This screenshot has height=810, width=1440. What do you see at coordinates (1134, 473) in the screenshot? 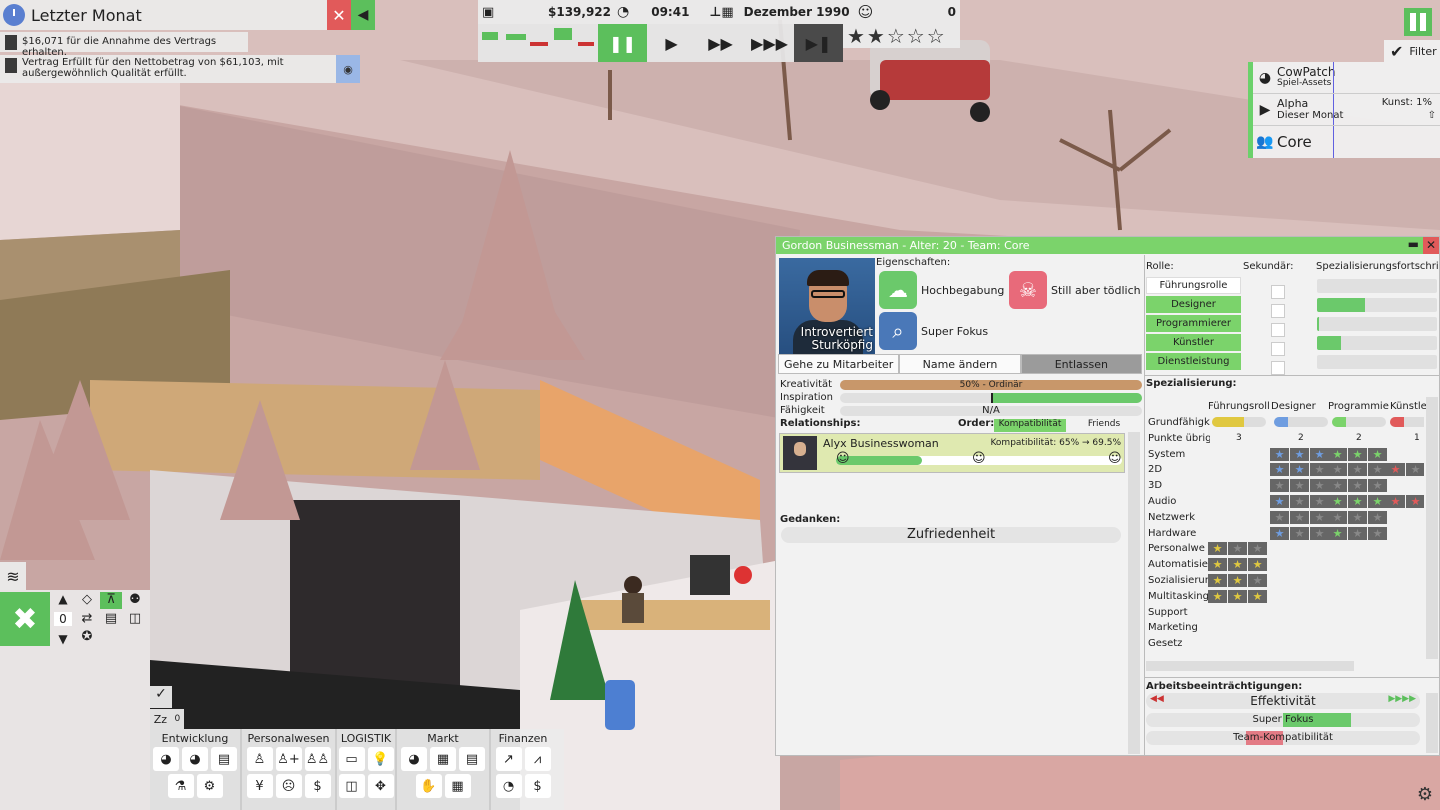
I see `relationships-scrollbar` at bounding box center [1134, 473].